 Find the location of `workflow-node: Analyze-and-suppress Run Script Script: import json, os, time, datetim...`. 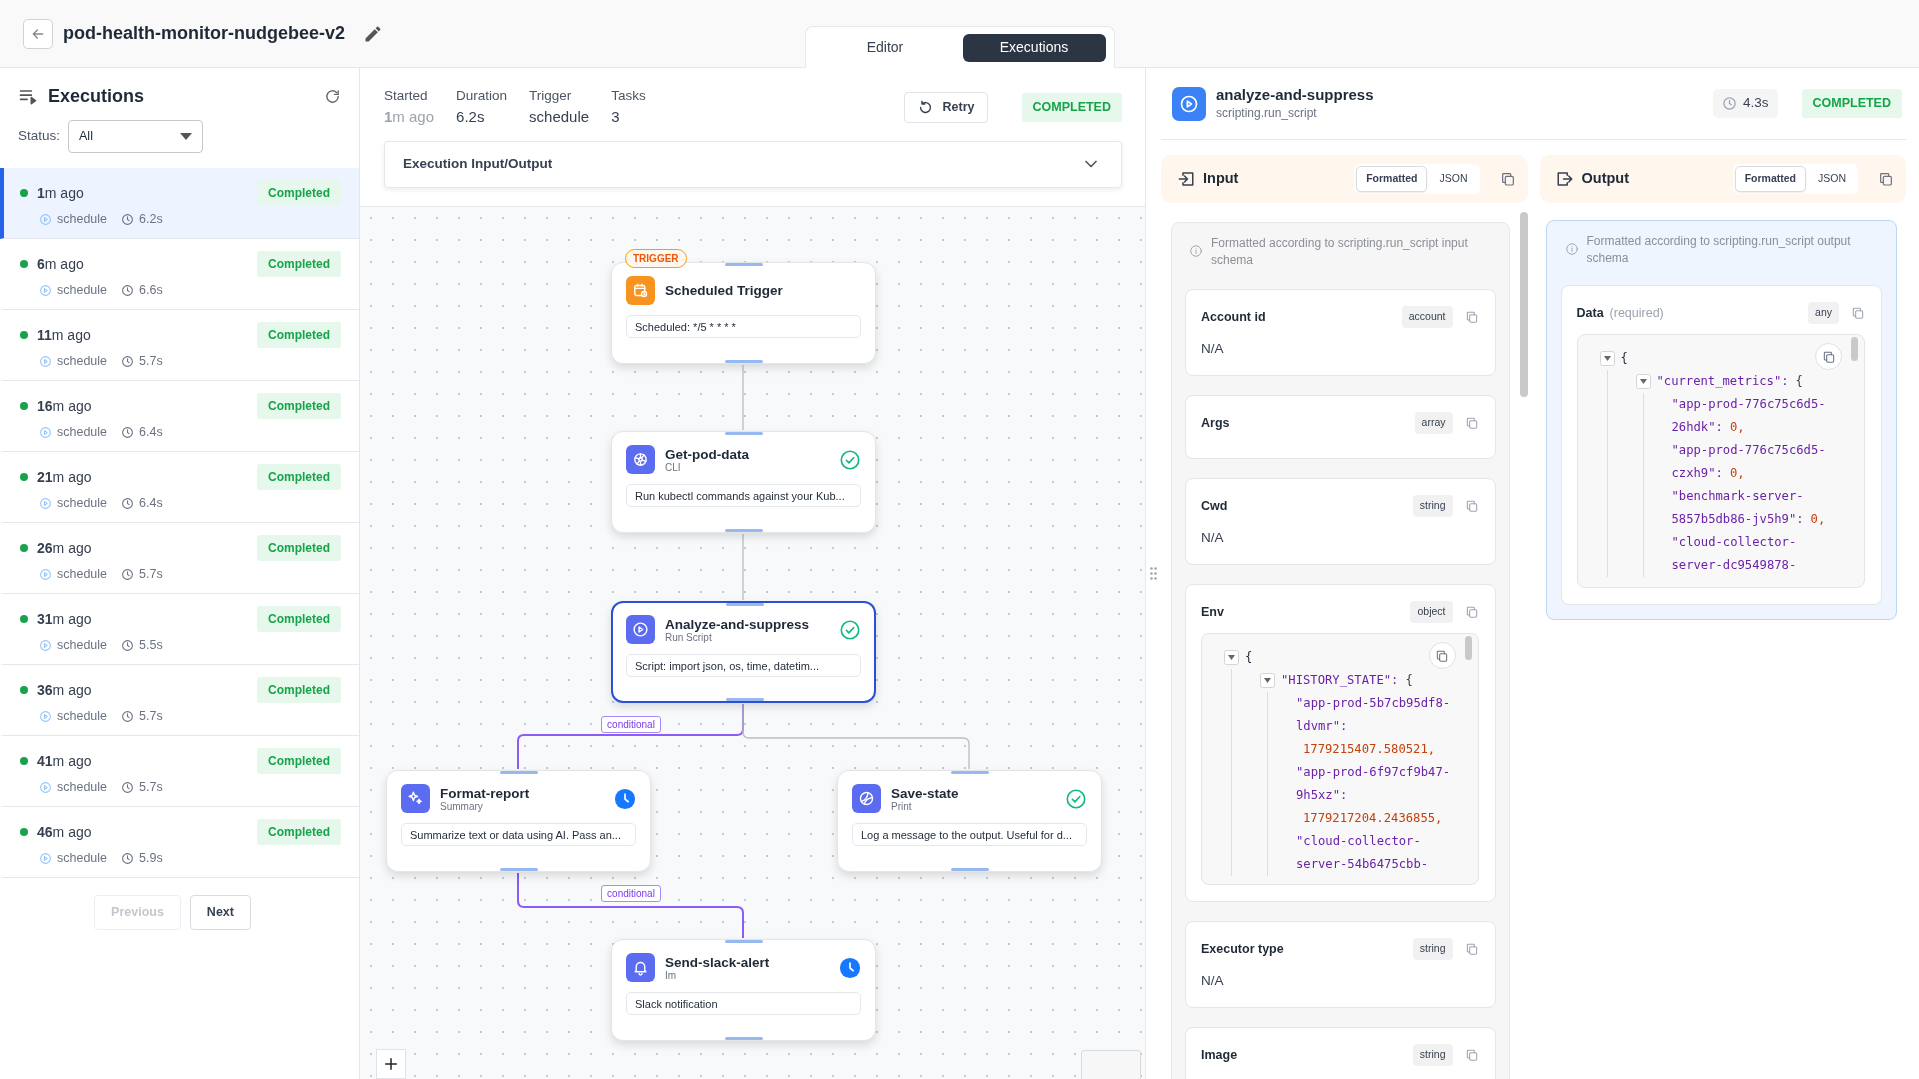

workflow-node: Analyze-and-suppress Run Script Script: import json, os, time, datetim... is located at coordinates (743, 651).